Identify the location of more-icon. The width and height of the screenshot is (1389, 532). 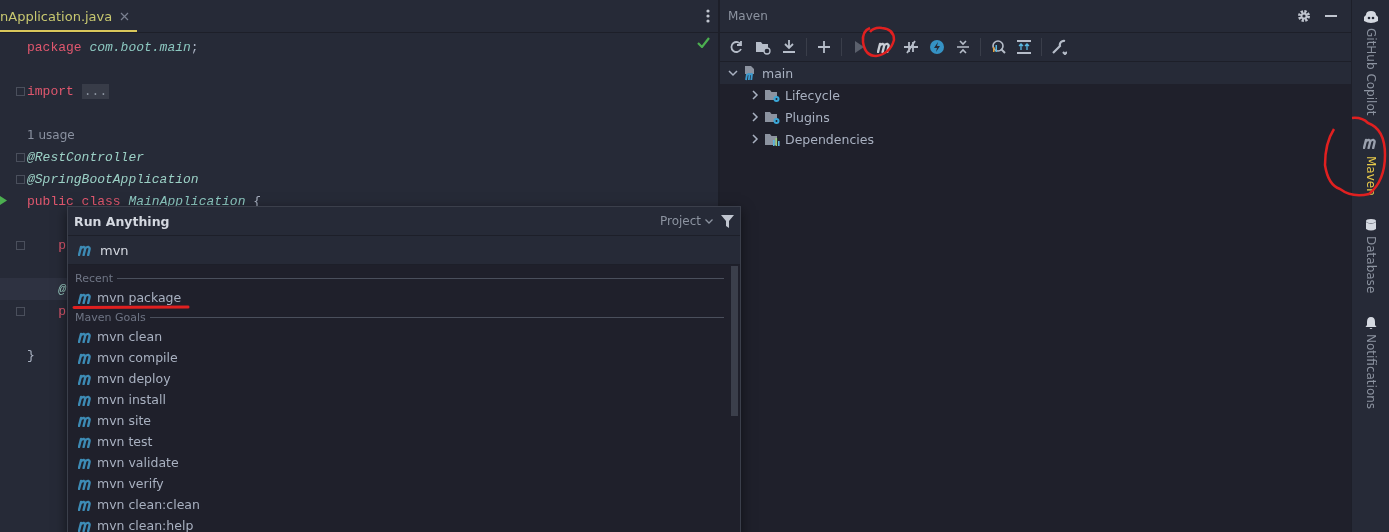
(708, 16).